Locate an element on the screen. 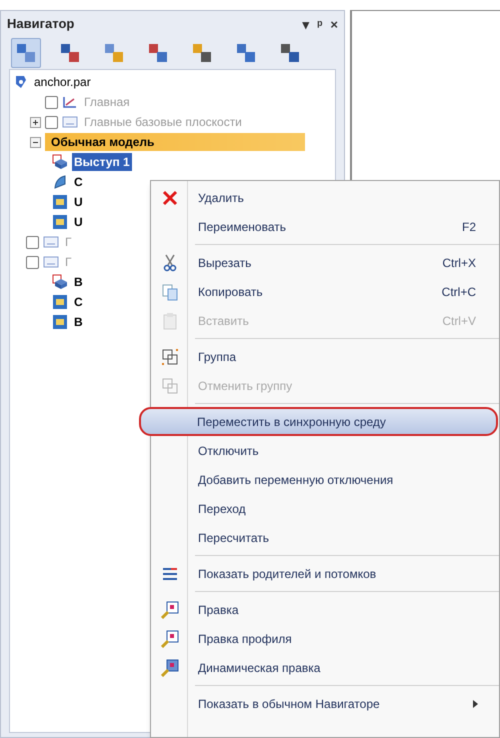  menu-item: Группа is located at coordinates (325, 356).